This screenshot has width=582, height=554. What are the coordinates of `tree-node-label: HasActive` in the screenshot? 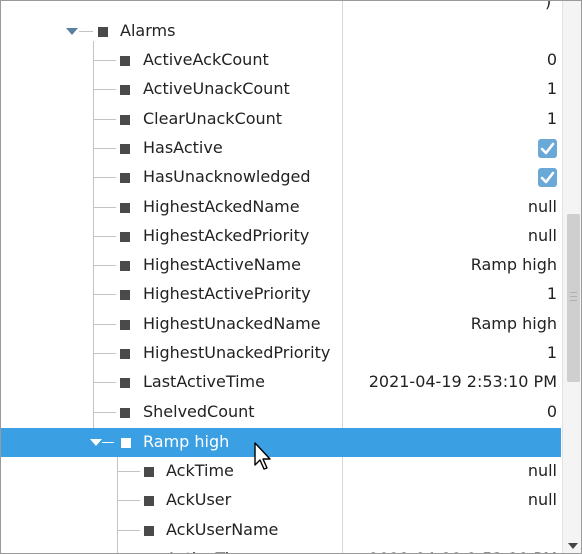 It's located at (183, 147).